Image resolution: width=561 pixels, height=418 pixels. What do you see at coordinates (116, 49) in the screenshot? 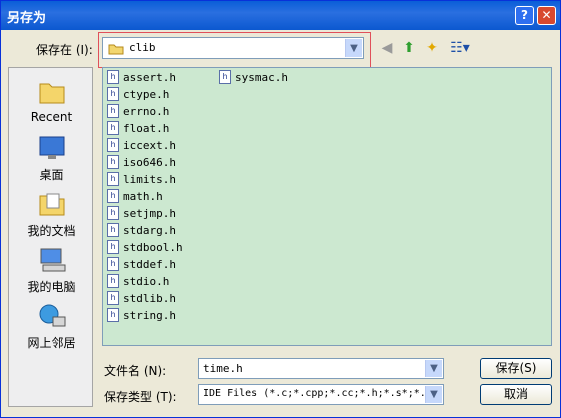
I see `folder-icon` at bounding box center [116, 49].